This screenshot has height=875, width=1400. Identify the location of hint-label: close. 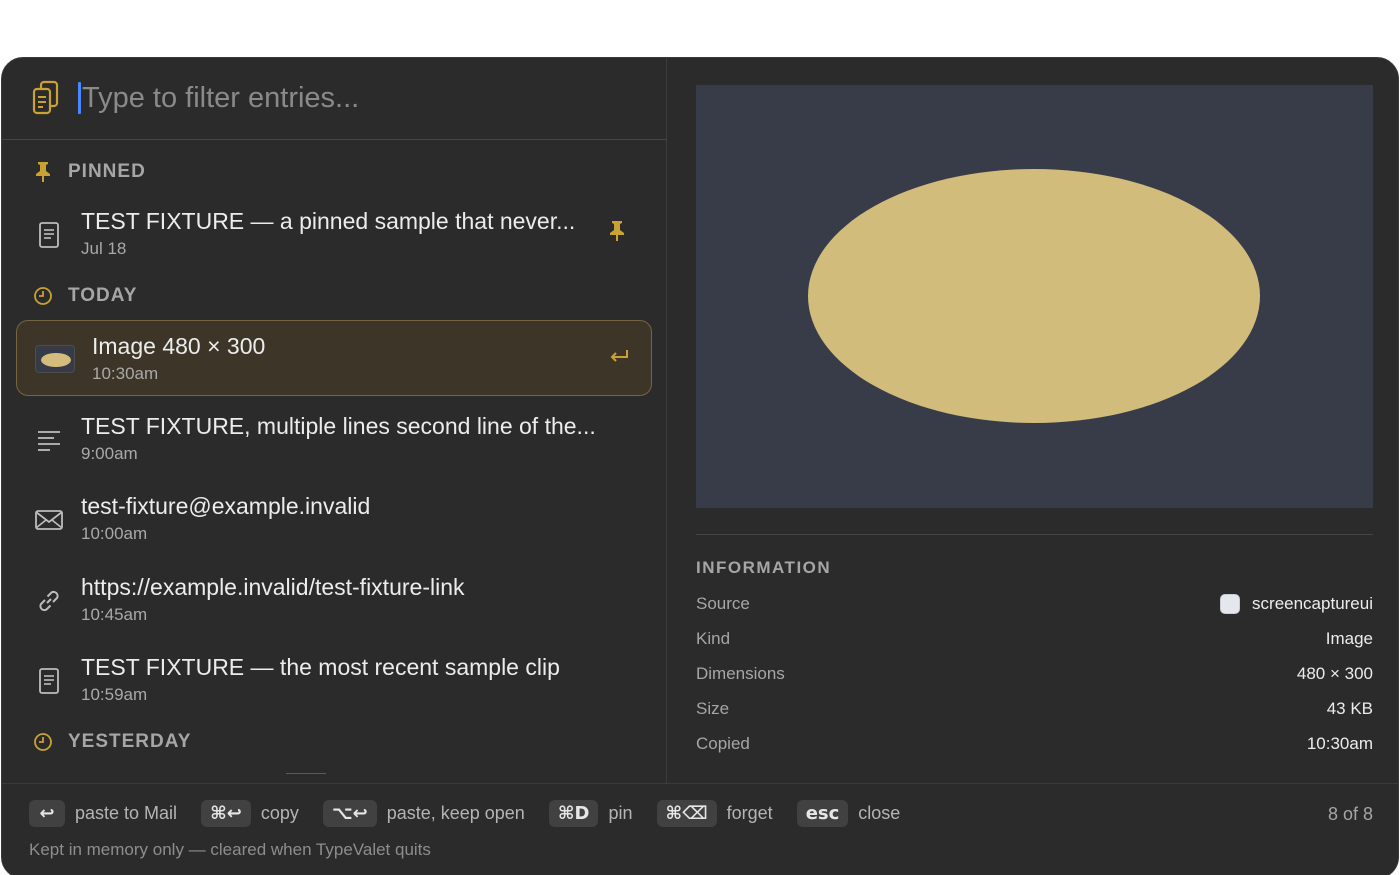
(879, 813).